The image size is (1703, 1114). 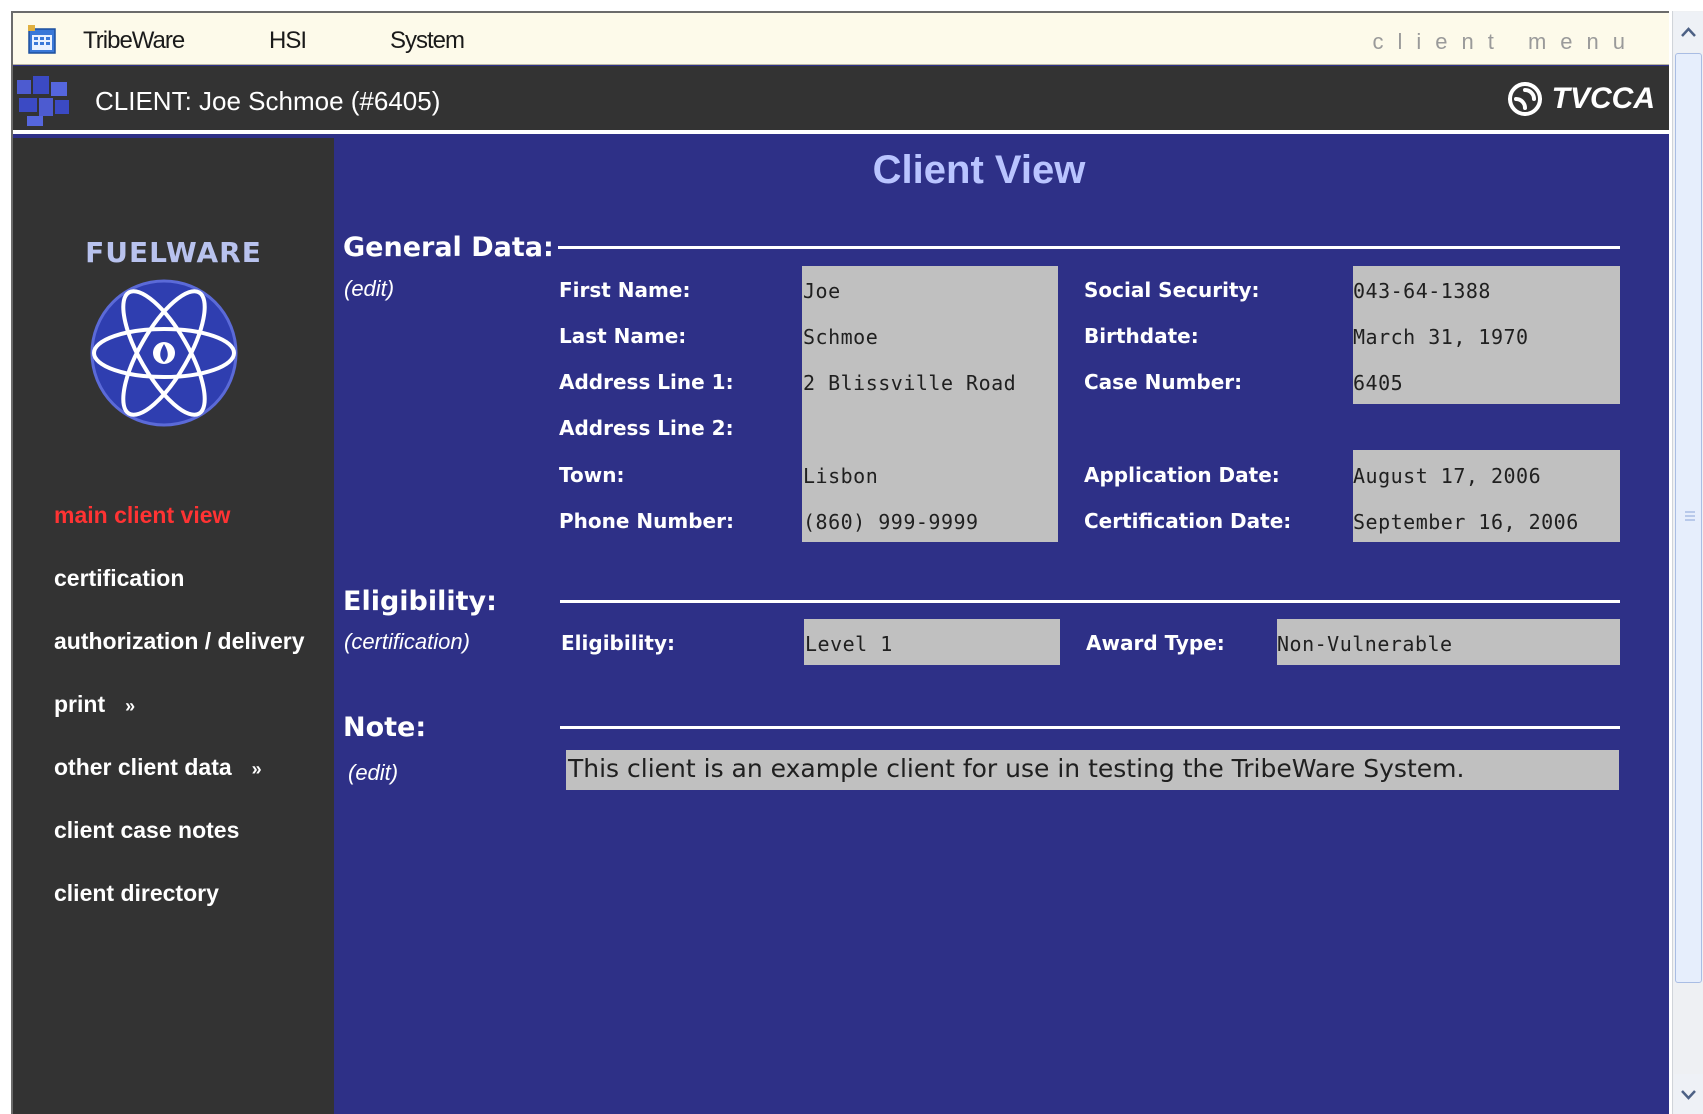 I want to click on eligibility-title: Eligibility:, so click(x=420, y=601).